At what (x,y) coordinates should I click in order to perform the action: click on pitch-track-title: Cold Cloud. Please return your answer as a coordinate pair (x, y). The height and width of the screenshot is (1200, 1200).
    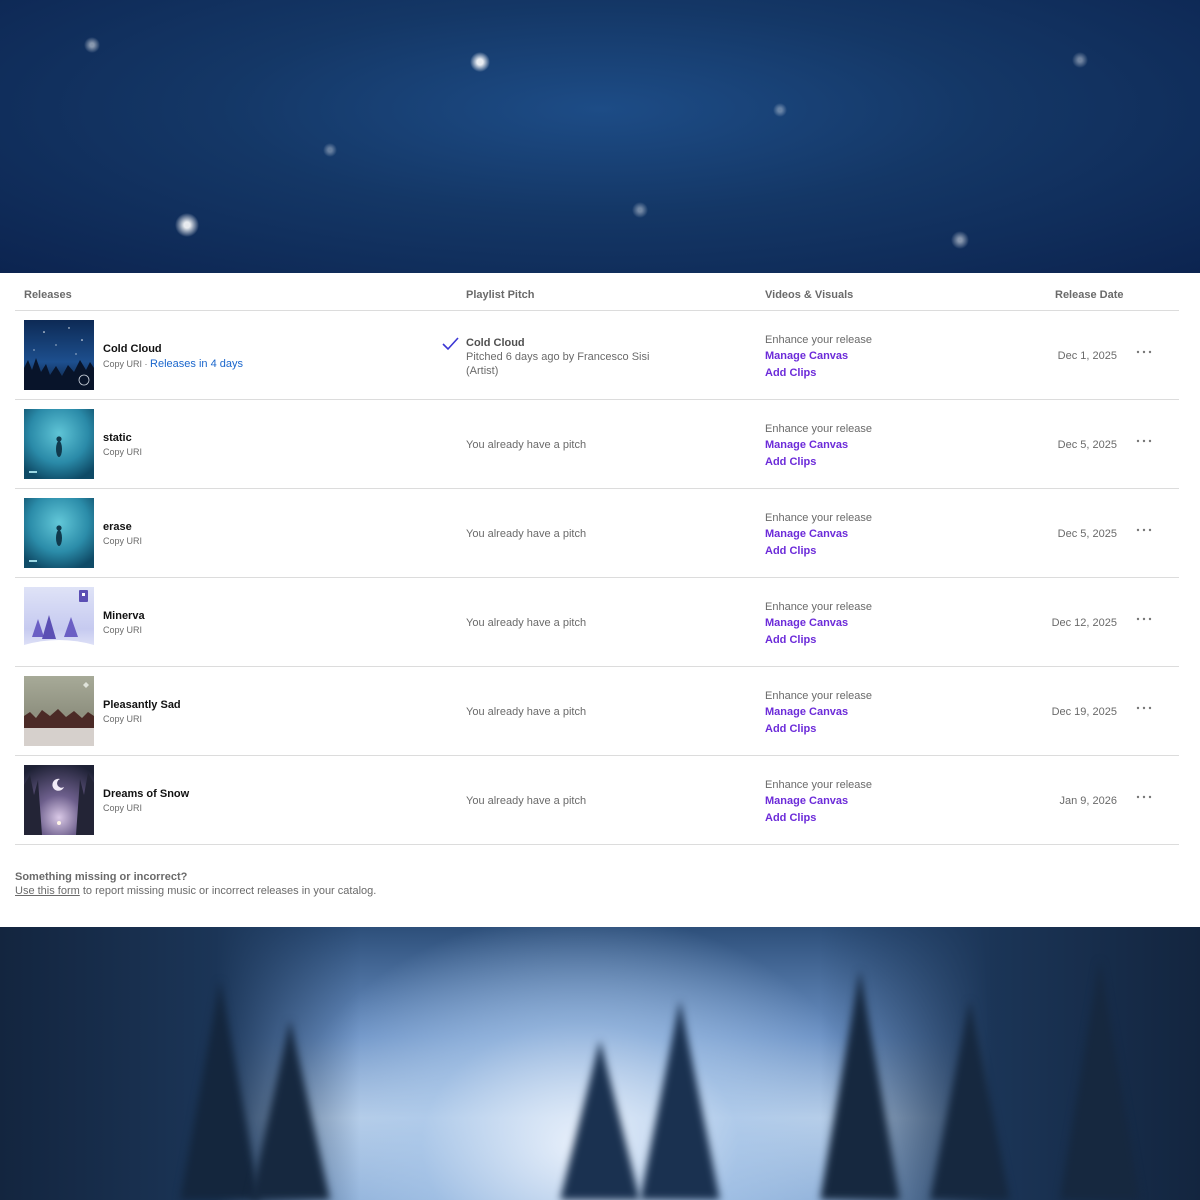
    Looking at the image, I should click on (495, 343).